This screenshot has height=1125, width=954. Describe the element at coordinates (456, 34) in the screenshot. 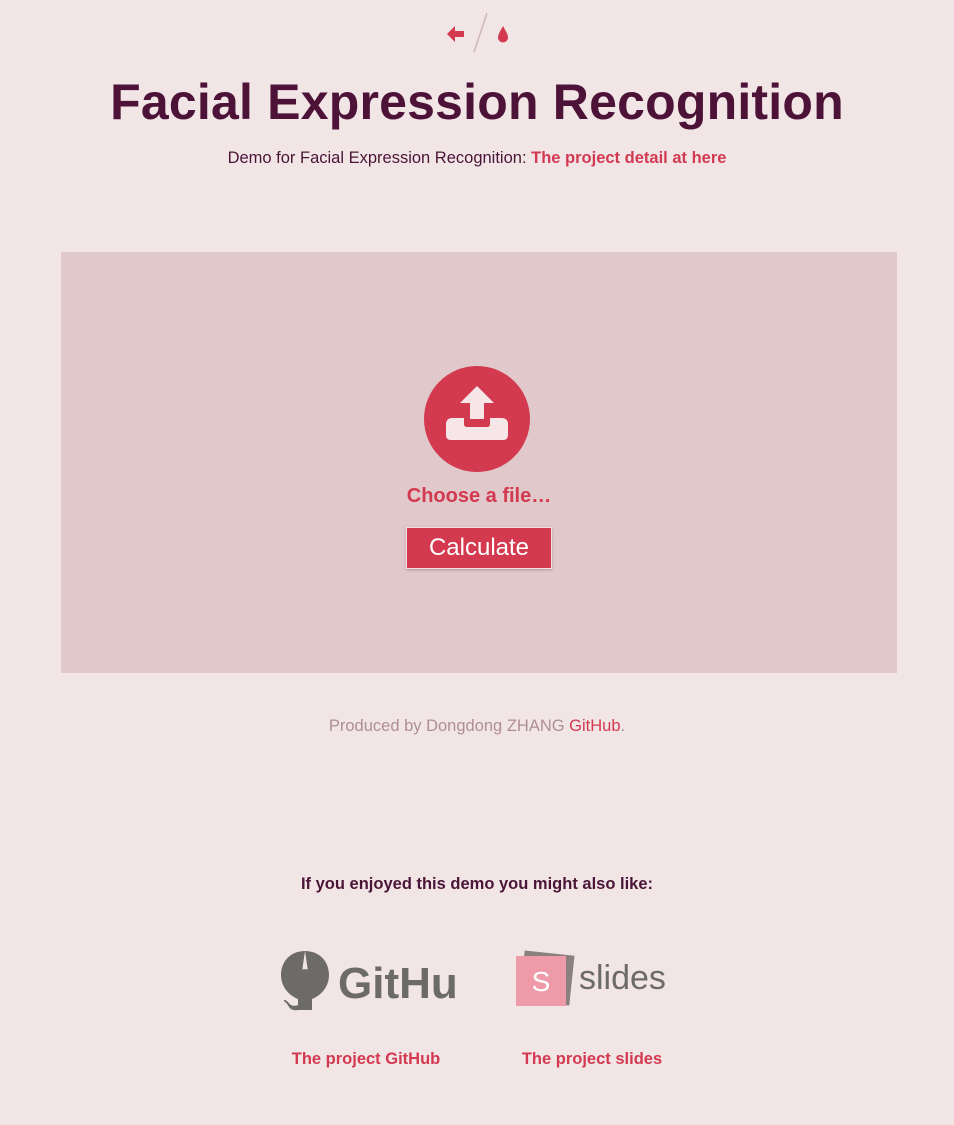

I see `arrow-left-icon` at that location.